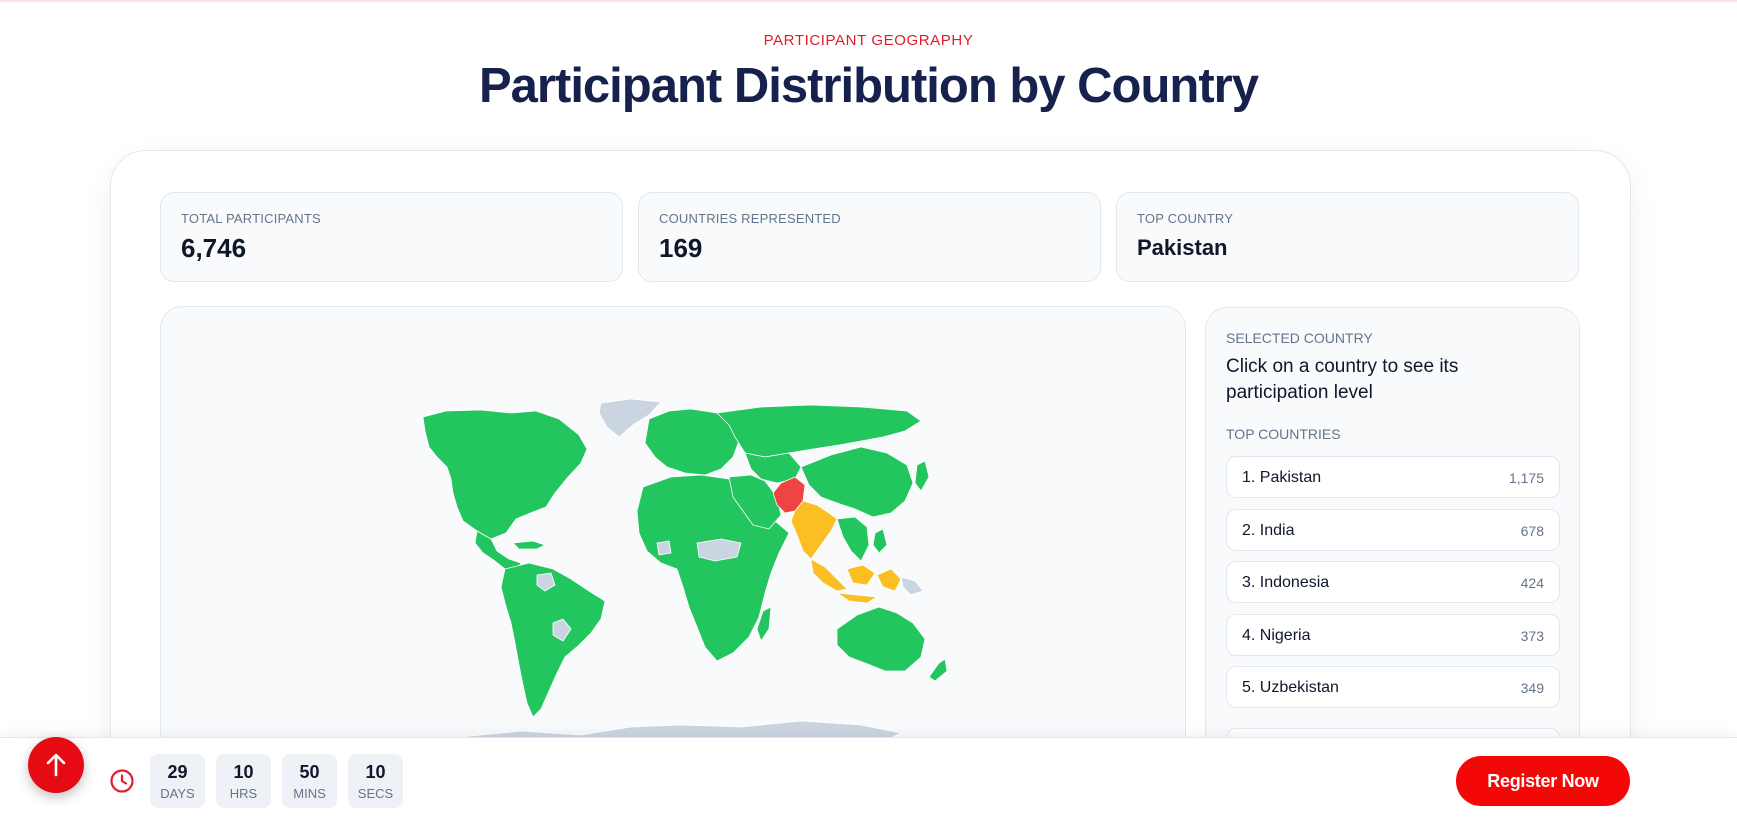 This screenshot has height=821, width=1737. What do you see at coordinates (869, 237) in the screenshot?
I see `stat-card-countries-represented: COUNTRIES REPRESENTED 169` at bounding box center [869, 237].